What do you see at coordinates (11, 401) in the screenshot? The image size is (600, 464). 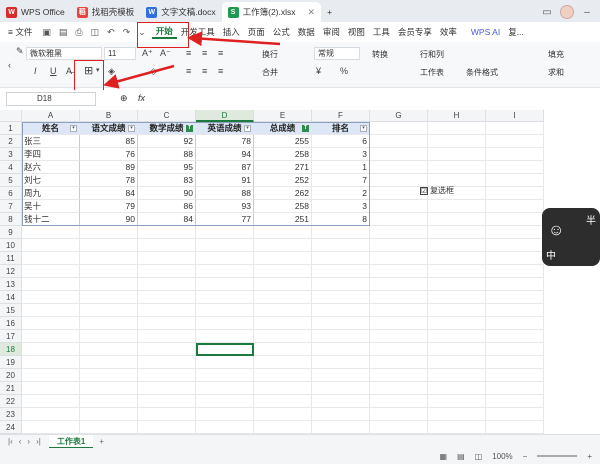 I see `row-header-22: 22` at bounding box center [11, 401].